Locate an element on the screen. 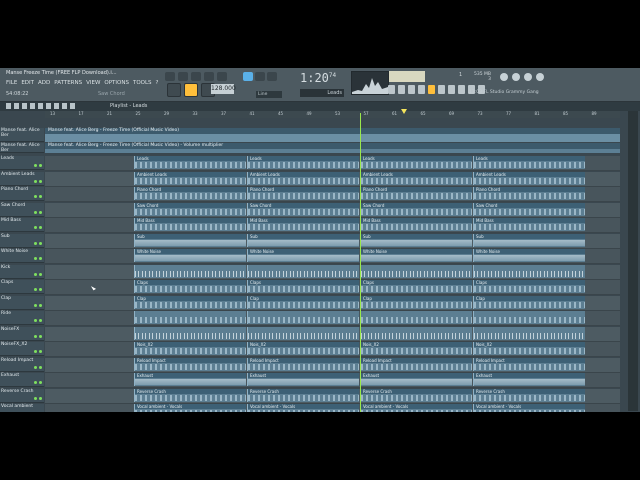 Image resolution: width=640 pixels, height=480 pixels. menu-file: FILE is located at coordinates (11, 83).